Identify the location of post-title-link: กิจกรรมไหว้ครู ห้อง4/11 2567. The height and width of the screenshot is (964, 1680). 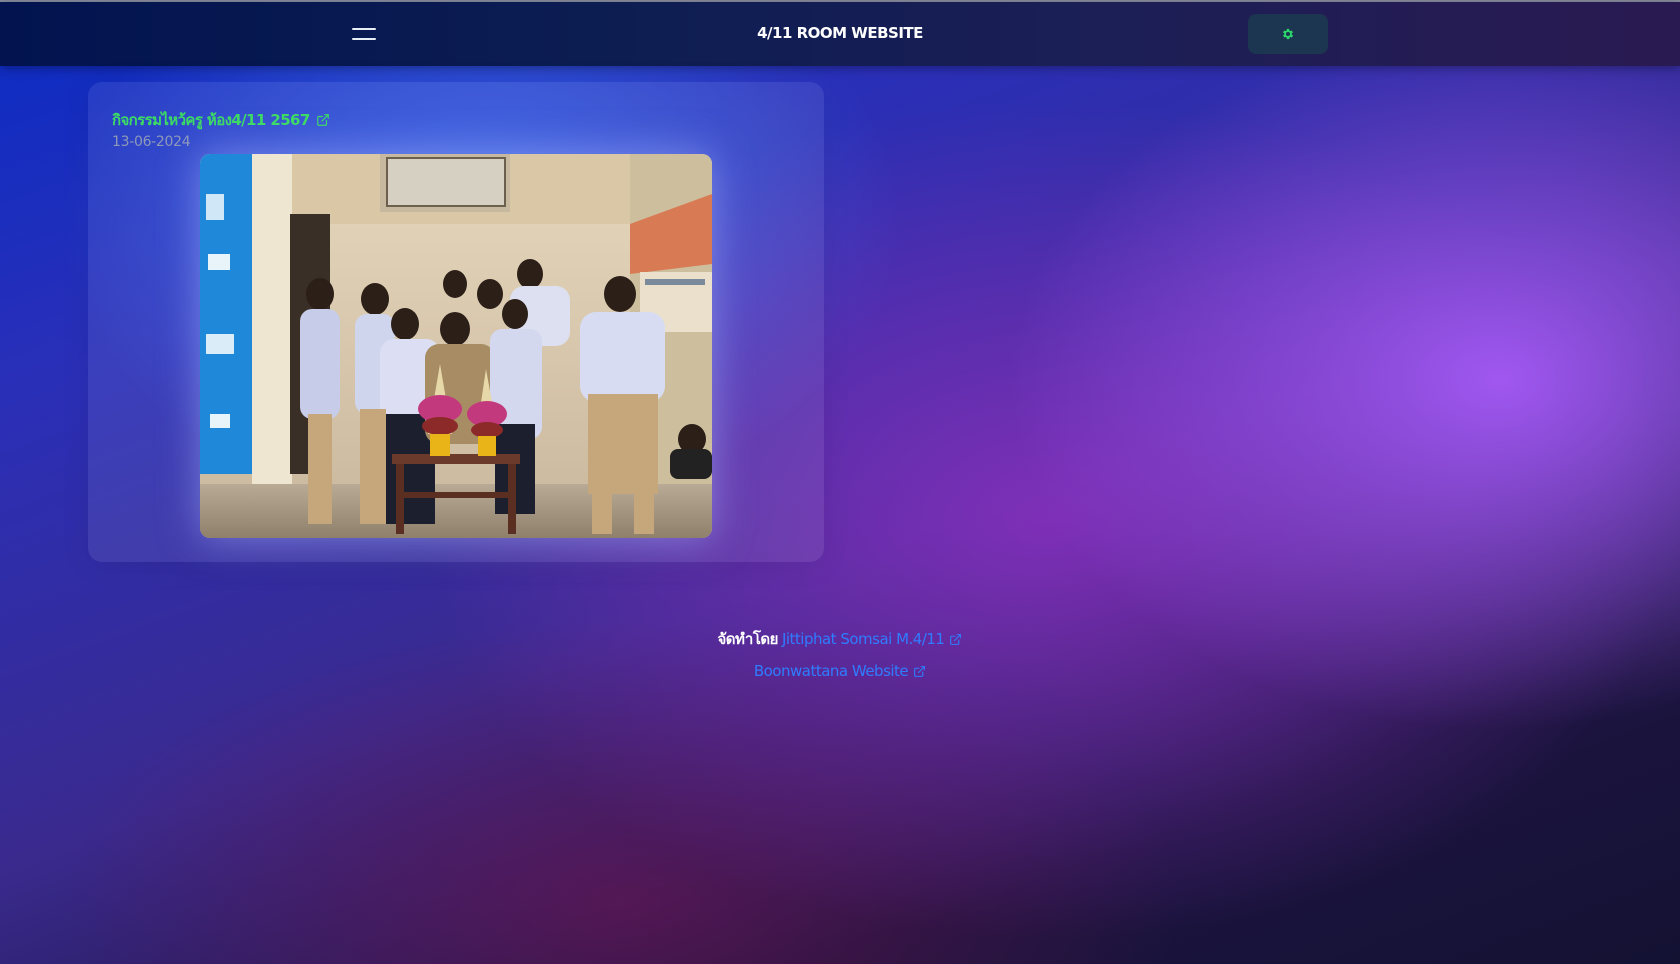
(221, 120).